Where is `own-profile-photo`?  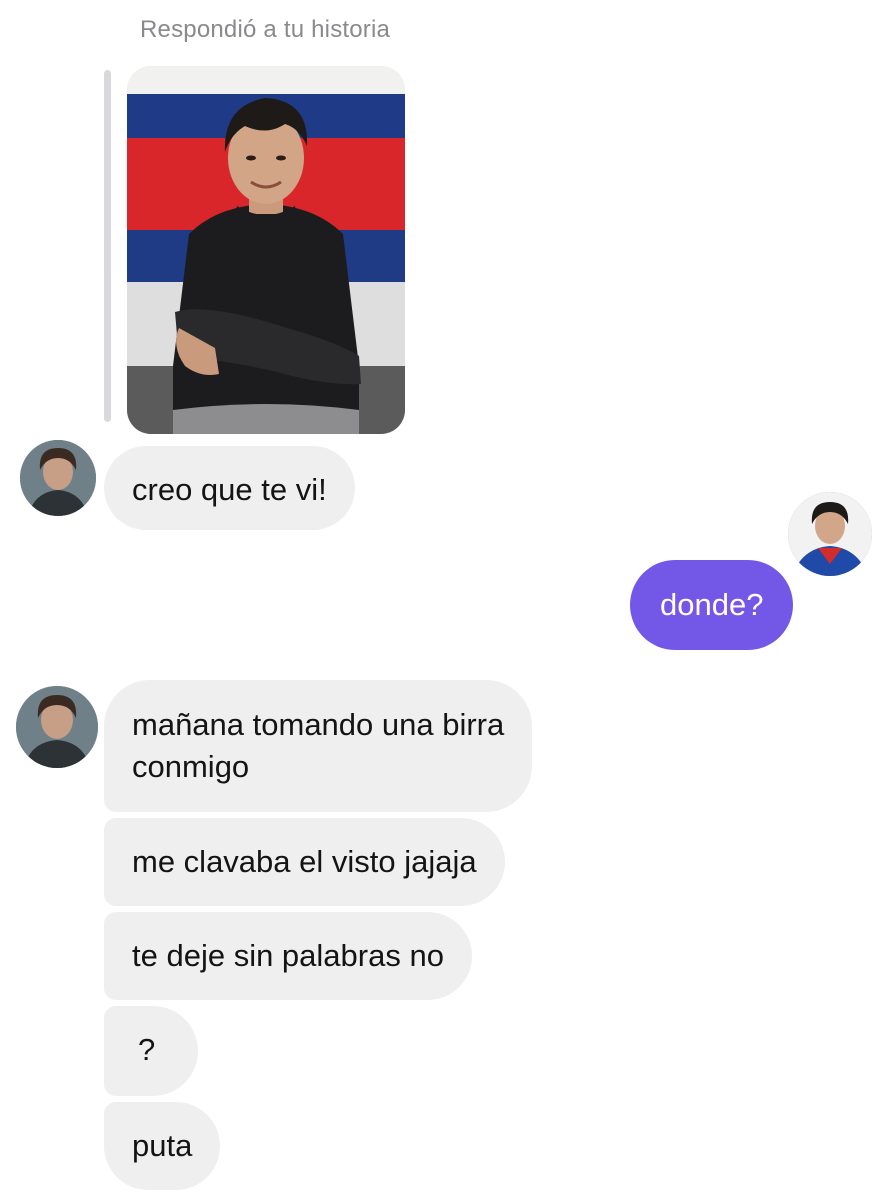 own-profile-photo is located at coordinates (830, 534).